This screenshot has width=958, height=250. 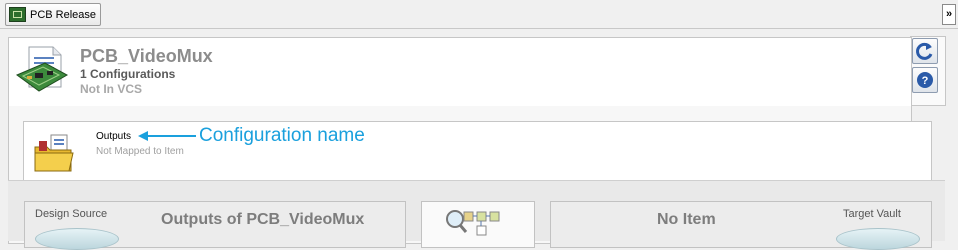 What do you see at coordinates (71, 214) in the screenshot?
I see `design-source-label: Design Source` at bounding box center [71, 214].